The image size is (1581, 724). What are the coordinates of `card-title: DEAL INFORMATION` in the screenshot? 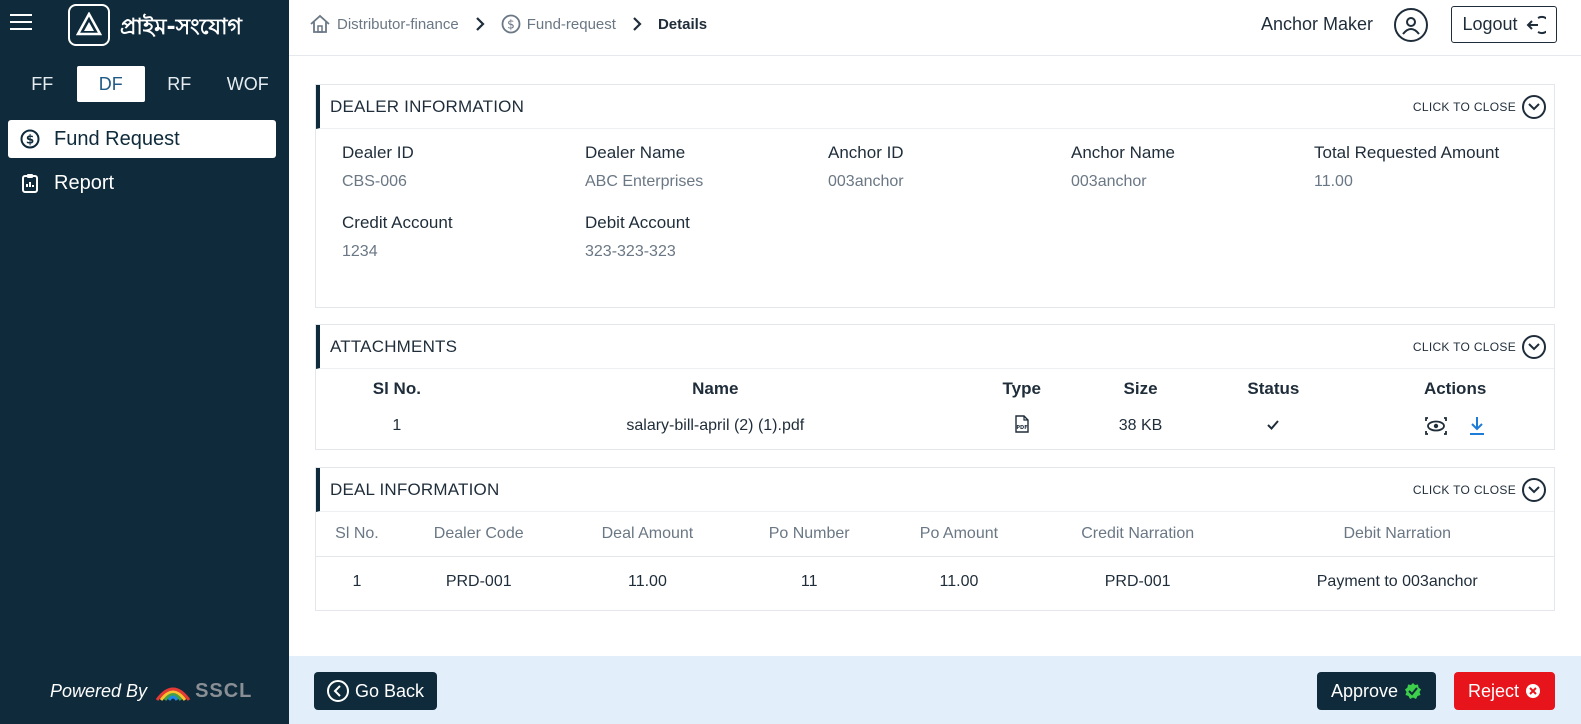 It's located at (415, 489).